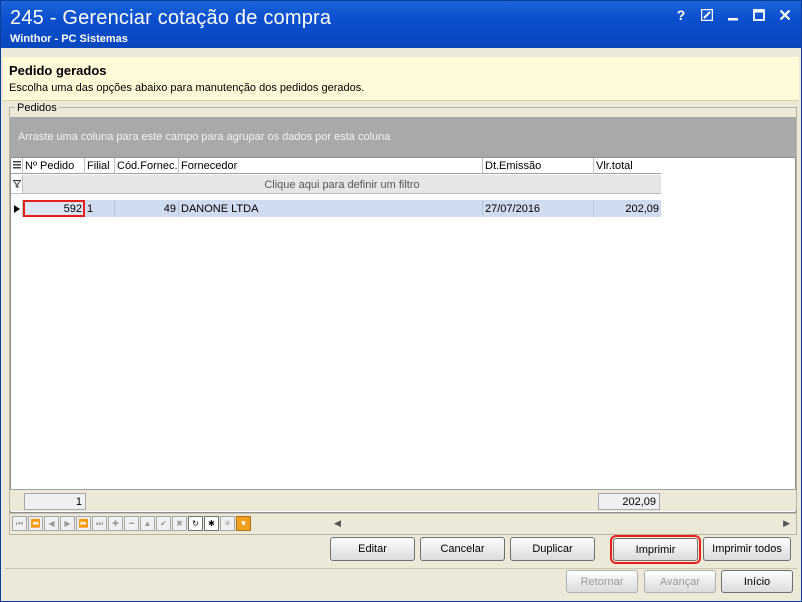 The height and width of the screenshot is (602, 802). Describe the element at coordinates (17, 208) in the screenshot. I see `row-indicator-icon` at that location.